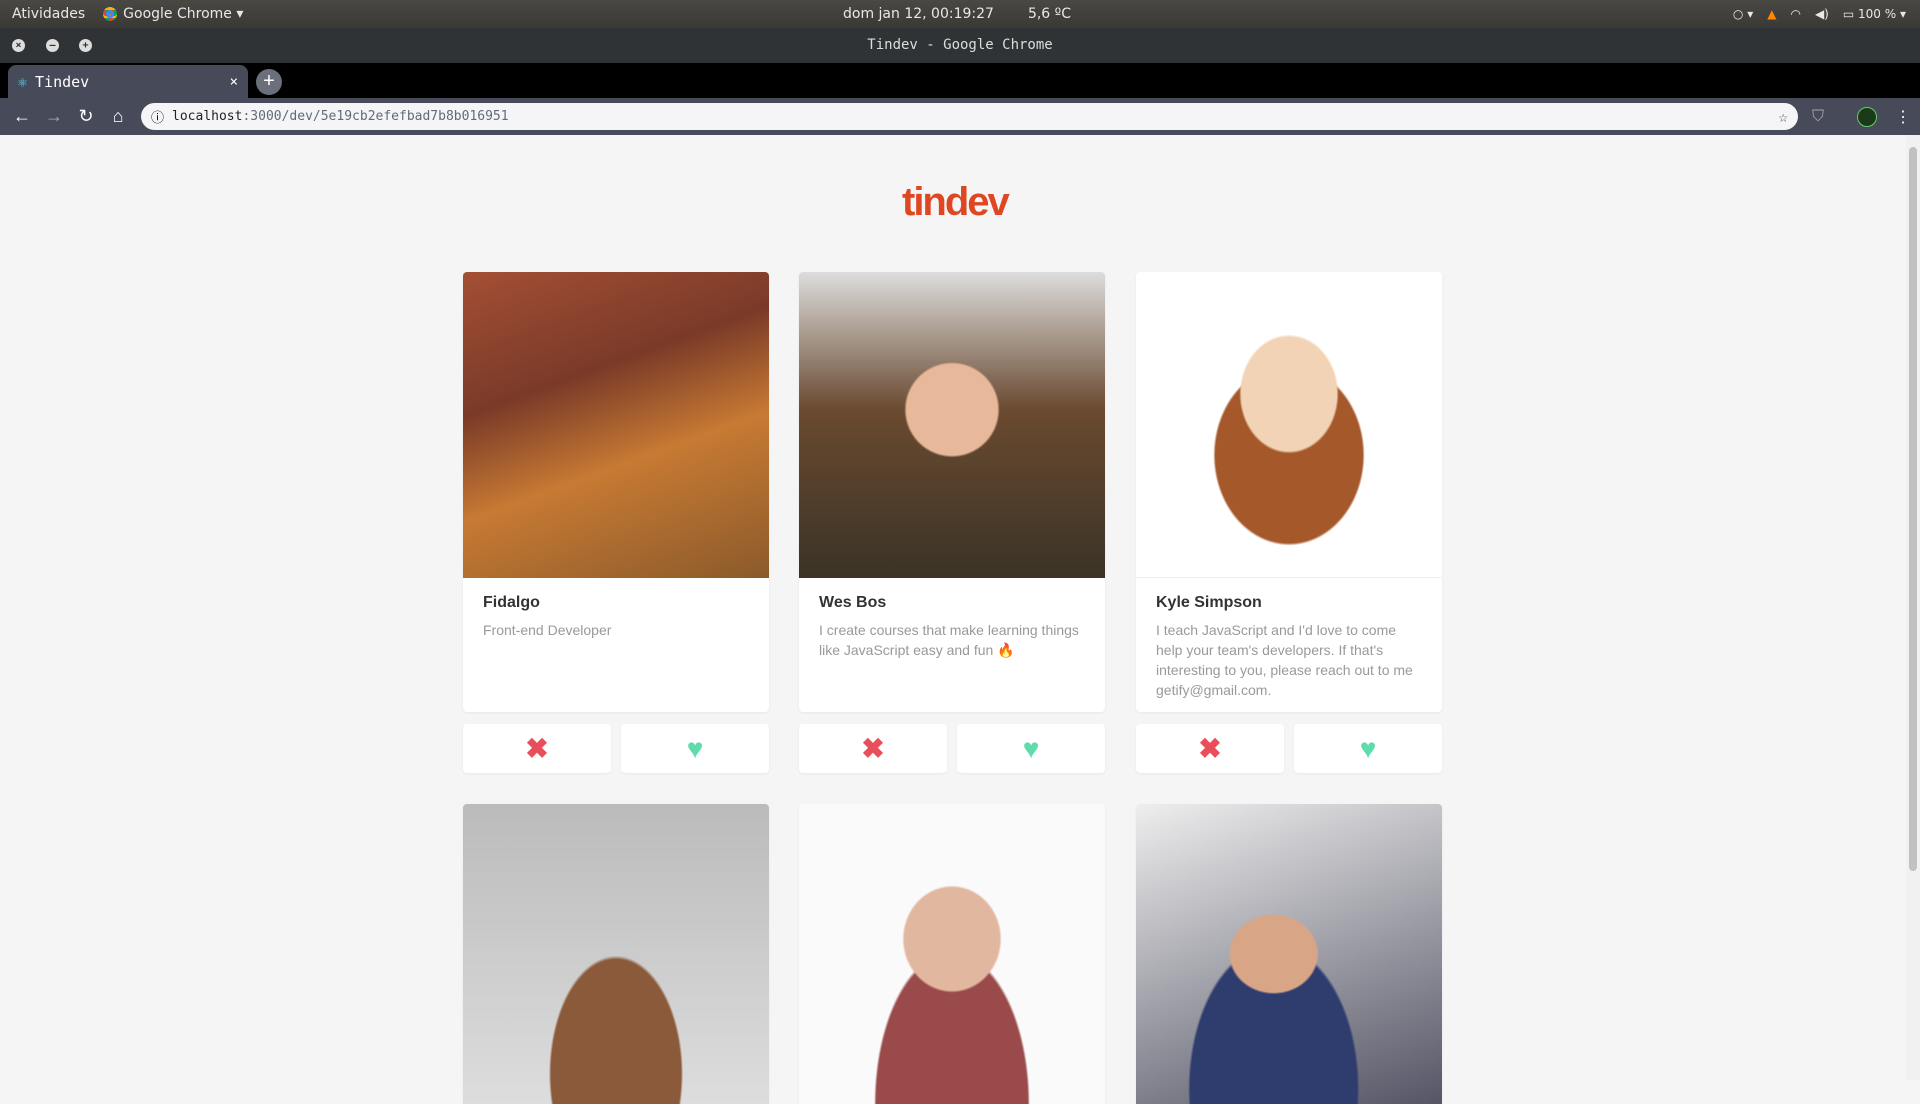 Image resolution: width=1920 pixels, height=1104 pixels. Describe the element at coordinates (269, 82) in the screenshot. I see `new-tab-button: +` at that location.